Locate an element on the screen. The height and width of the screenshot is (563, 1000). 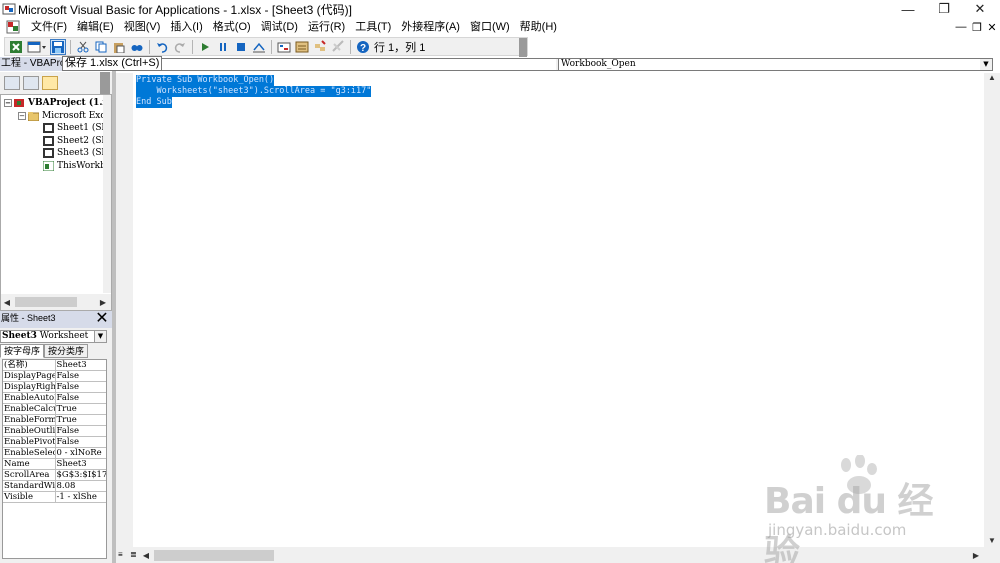
scroll-up-icon: ▲ is located at coordinates (992, 77).